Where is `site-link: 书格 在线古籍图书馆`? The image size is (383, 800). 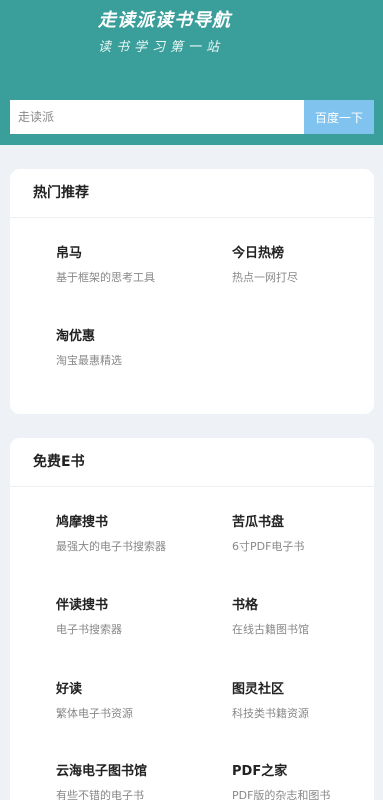
site-link: 书格 在线古籍图书馆 is located at coordinates (307, 617).